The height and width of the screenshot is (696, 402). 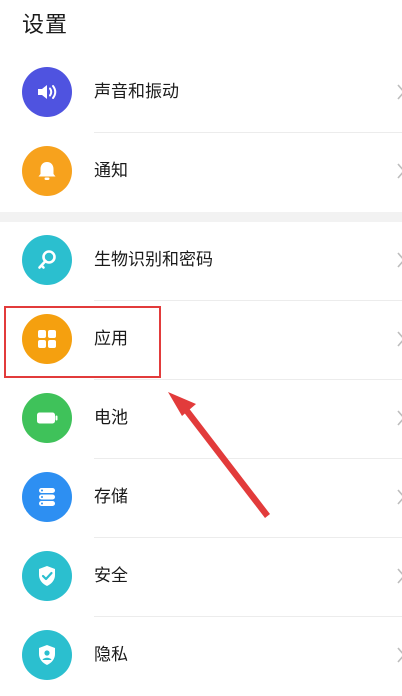 I want to click on page-title: 设置, so click(x=45, y=25).